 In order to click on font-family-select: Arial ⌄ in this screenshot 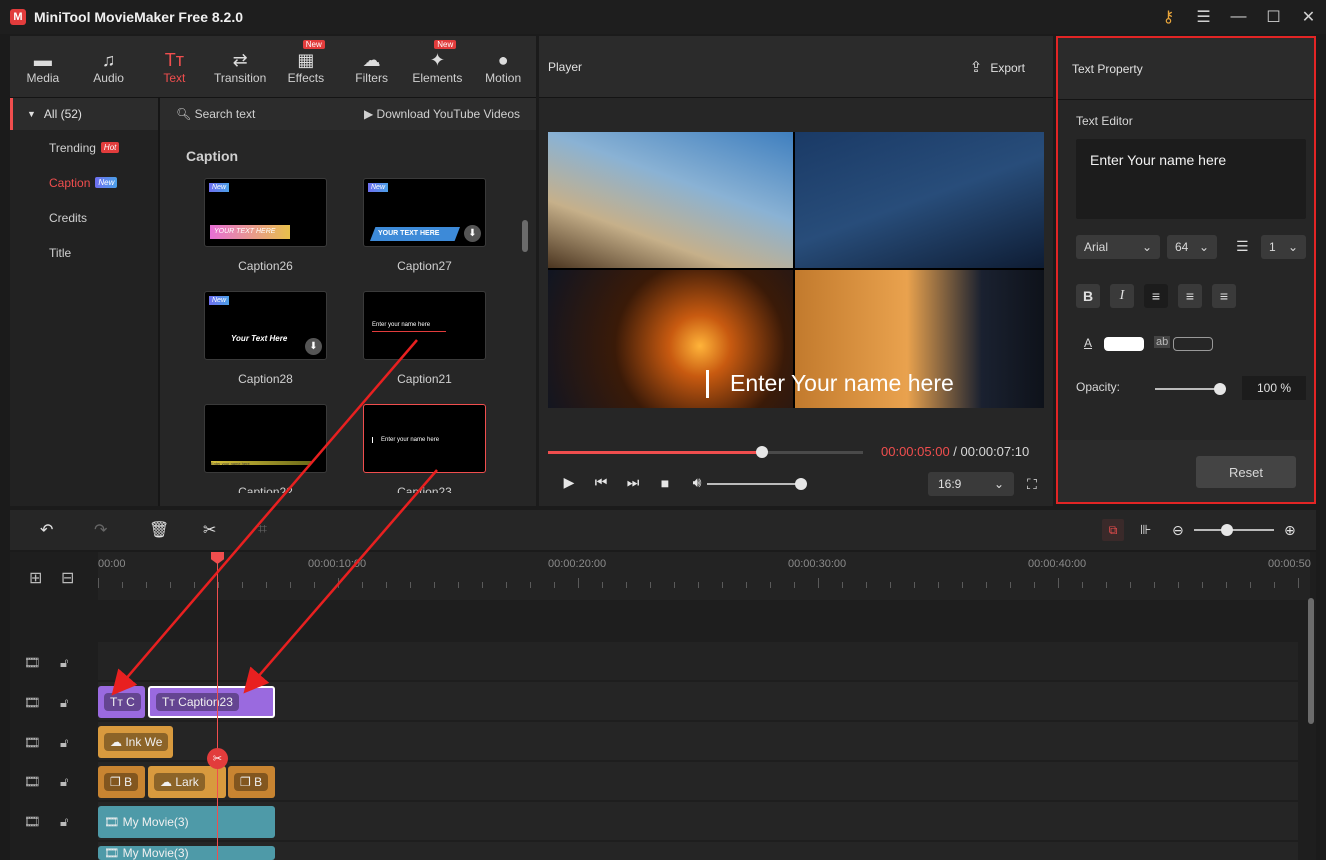, I will do `click(1118, 247)`.